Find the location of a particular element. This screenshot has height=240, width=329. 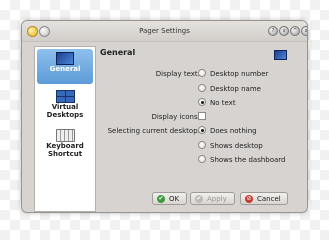

page-title: General is located at coordinates (118, 52).